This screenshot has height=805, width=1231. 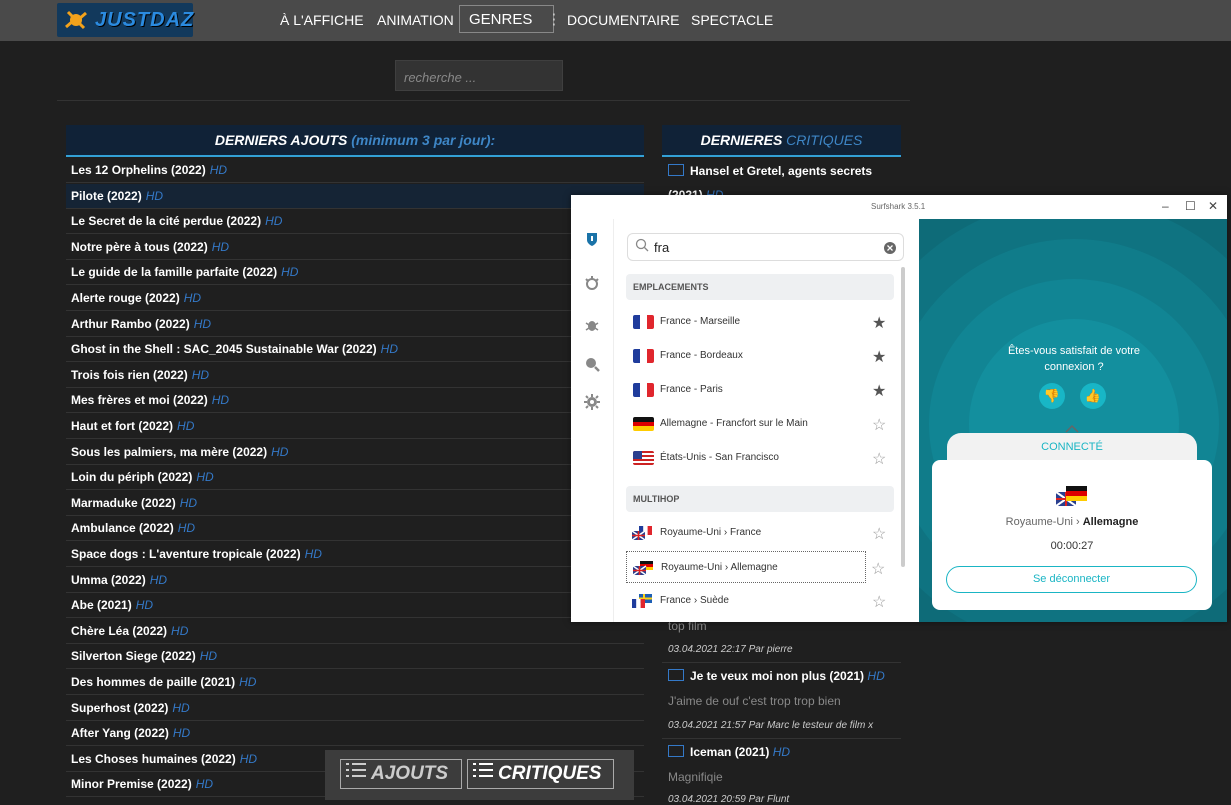 What do you see at coordinates (760, 533) in the screenshot?
I see `multihop-item: Royaume-Uni › France ☆` at bounding box center [760, 533].